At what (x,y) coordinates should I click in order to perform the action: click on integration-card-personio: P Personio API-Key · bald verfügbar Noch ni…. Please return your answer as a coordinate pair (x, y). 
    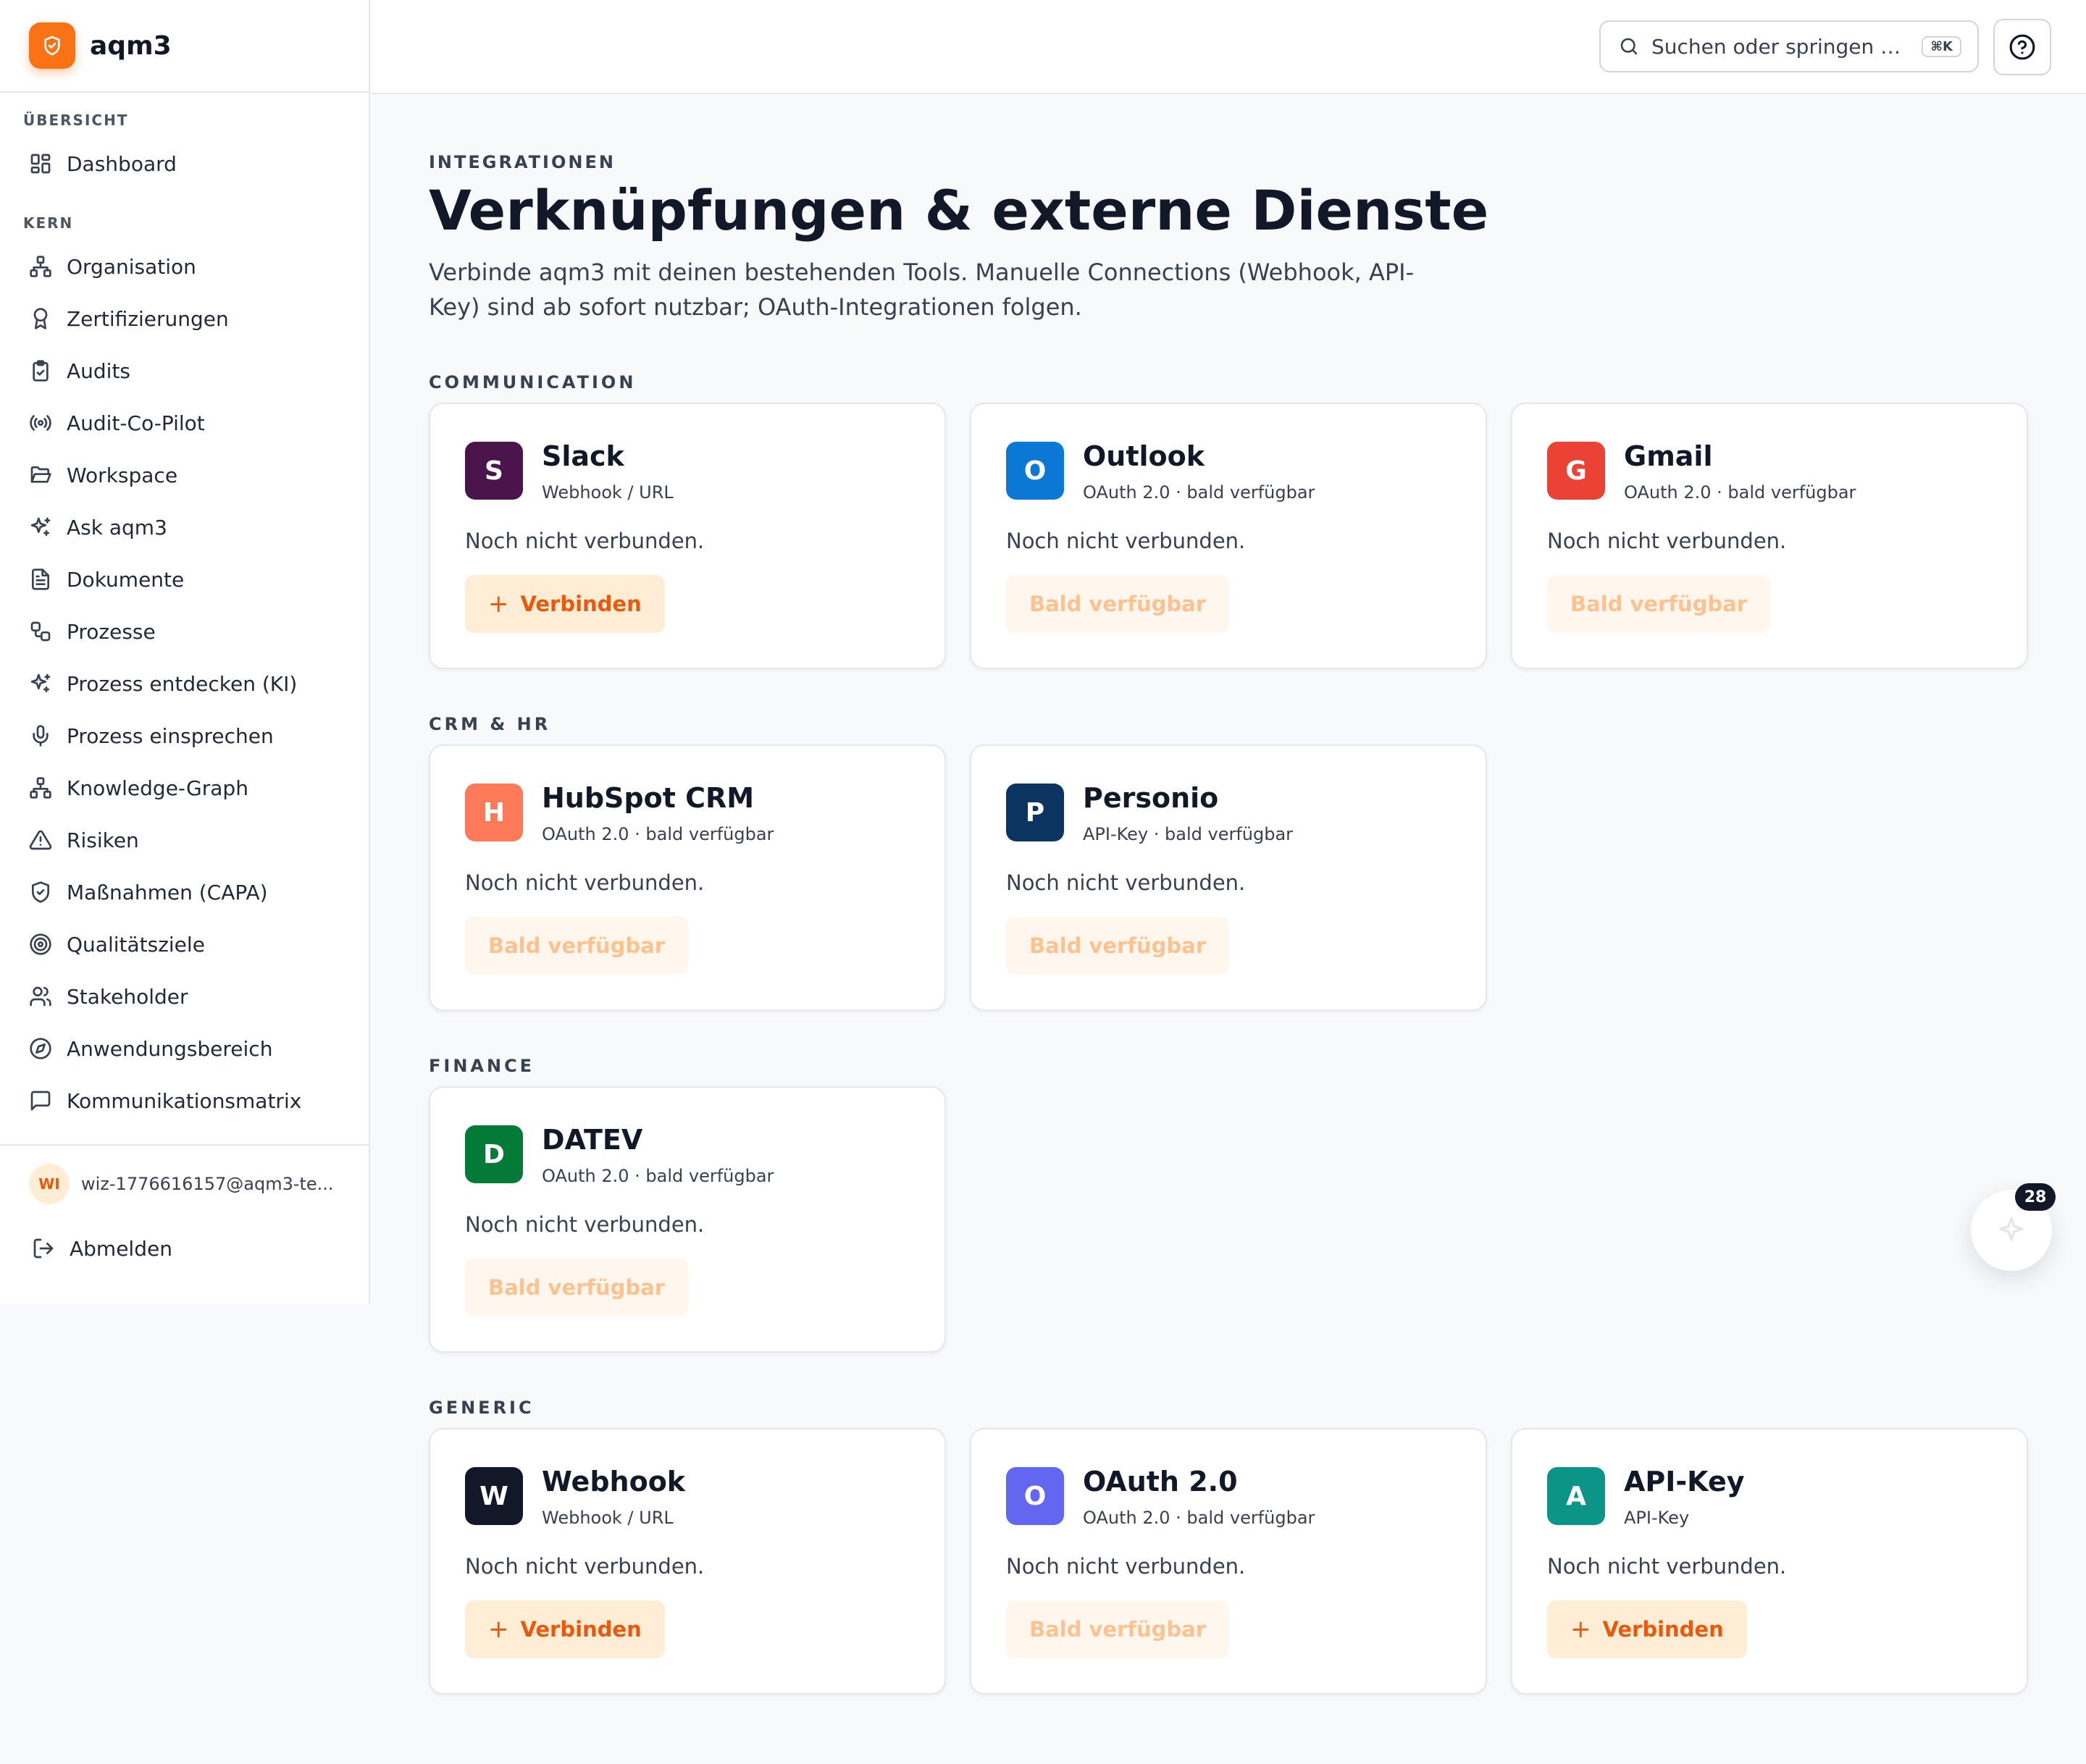
    Looking at the image, I should click on (1228, 877).